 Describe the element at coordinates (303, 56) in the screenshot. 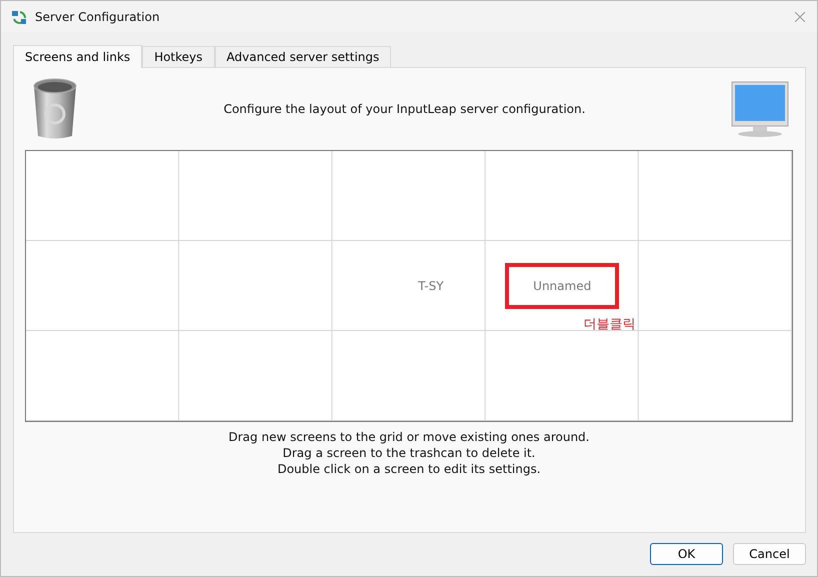

I see `tab: Advanced server settings` at that location.